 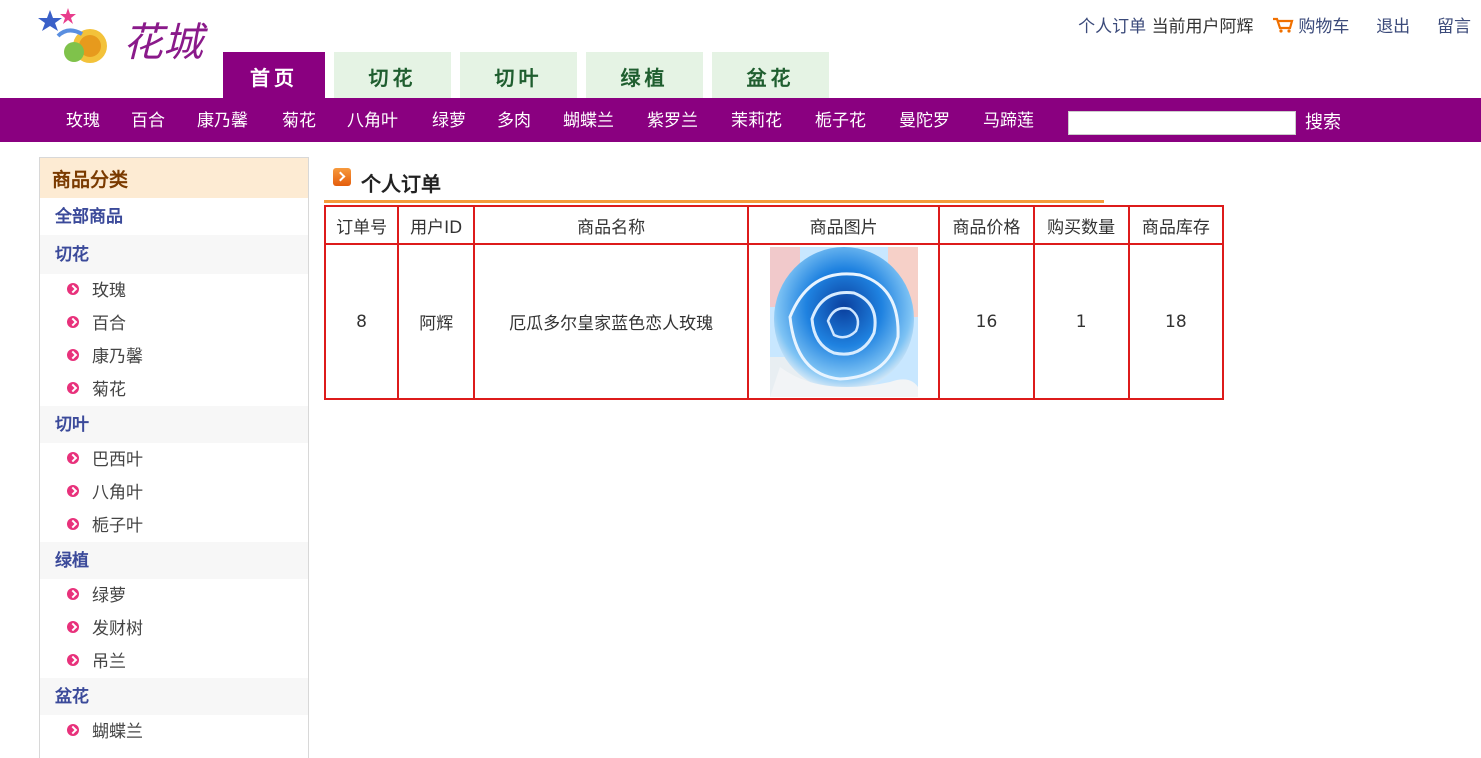 What do you see at coordinates (174, 216) in the screenshot?
I see `sidebar-all-products: 全部商品` at bounding box center [174, 216].